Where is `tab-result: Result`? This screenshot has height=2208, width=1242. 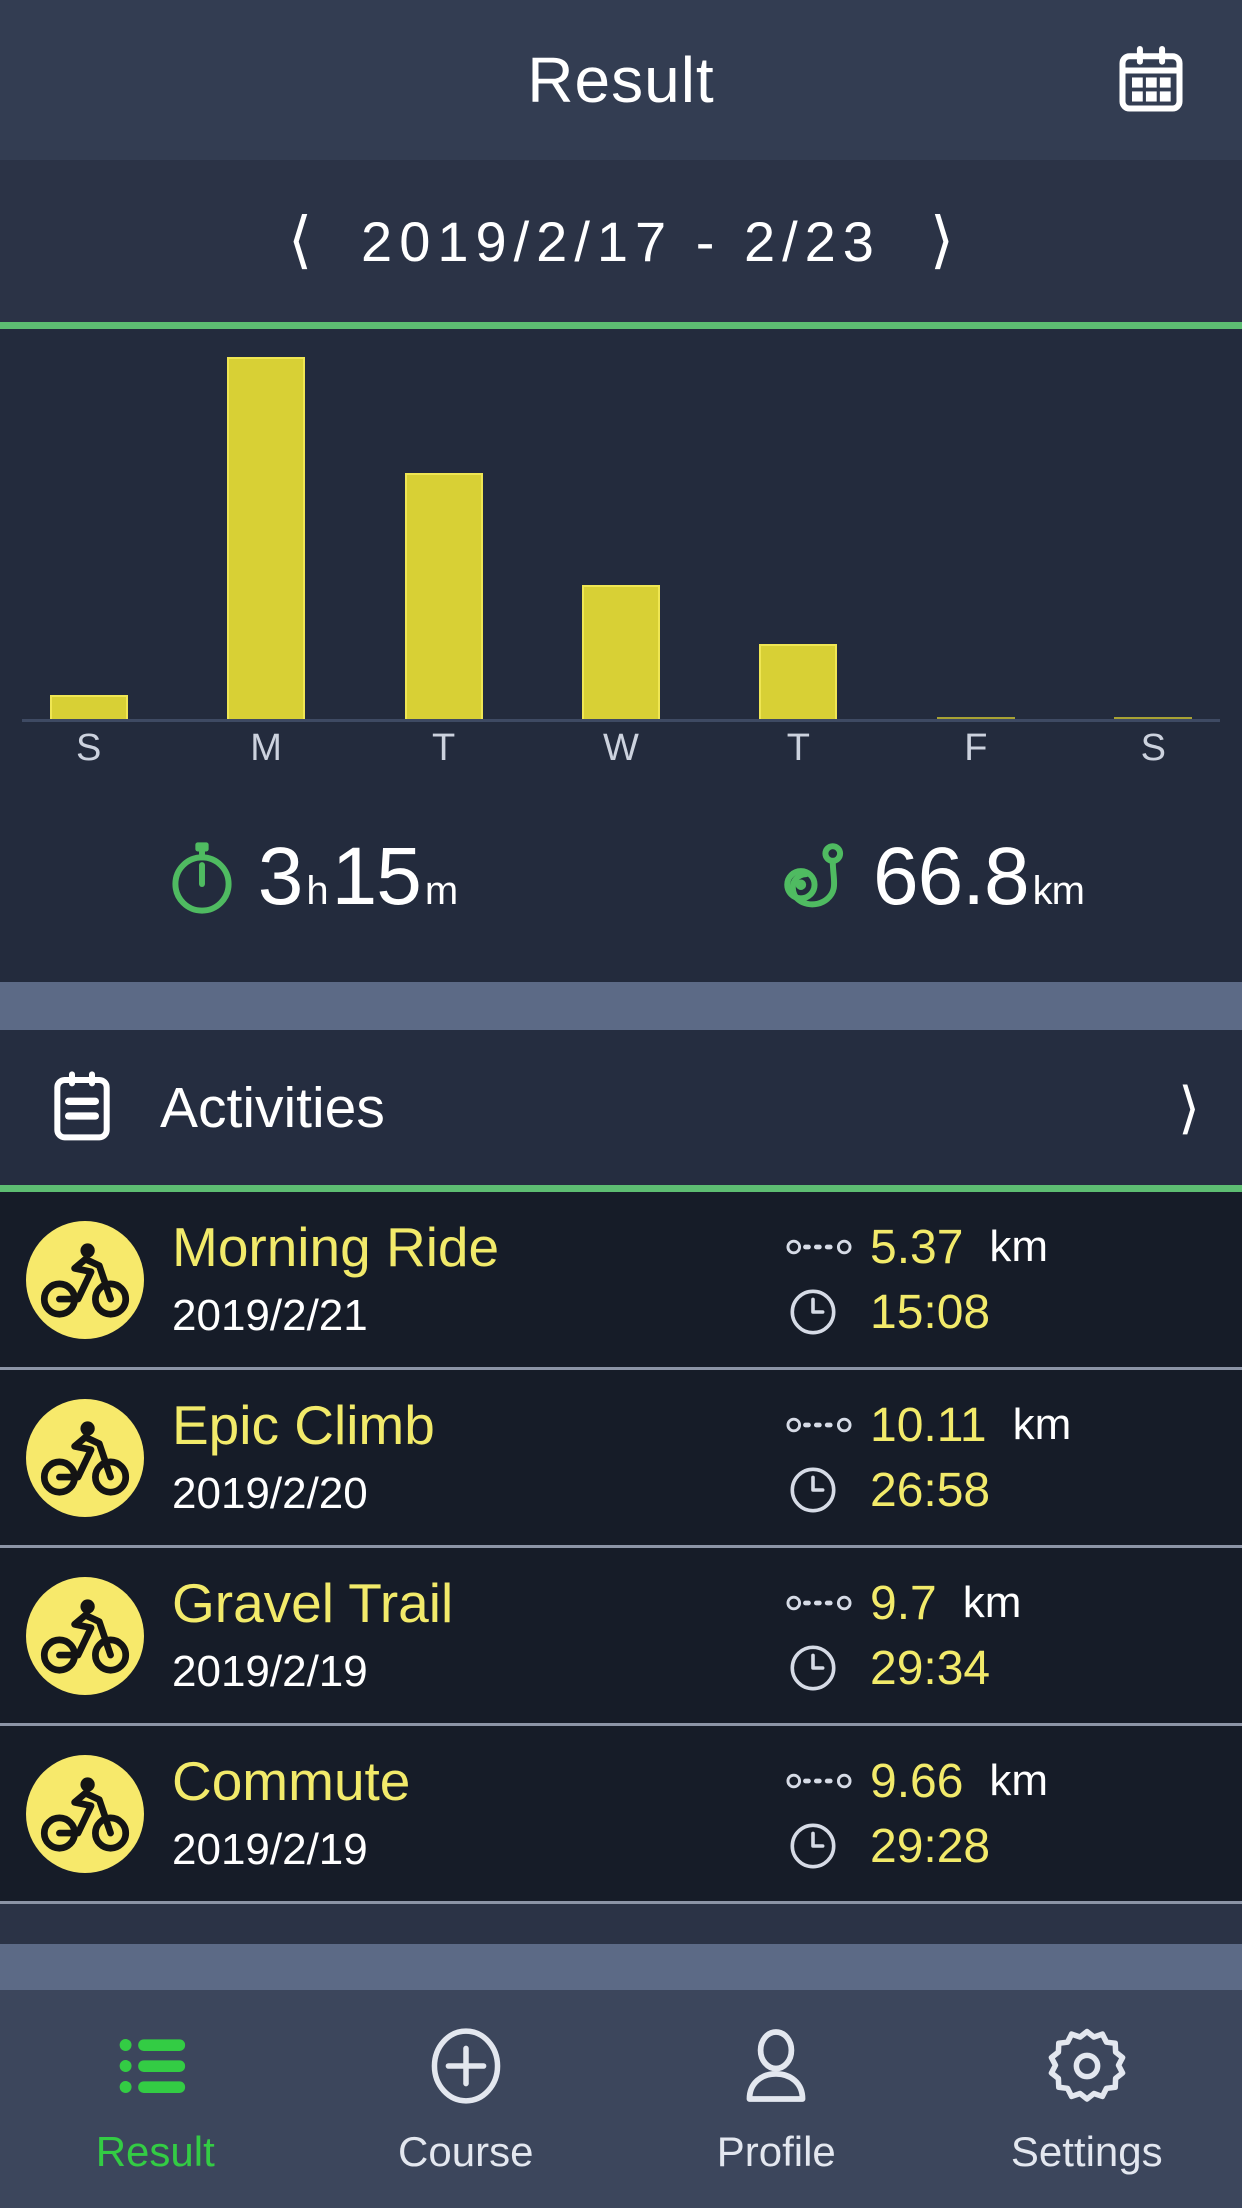 tab-result: Result is located at coordinates (155, 2099).